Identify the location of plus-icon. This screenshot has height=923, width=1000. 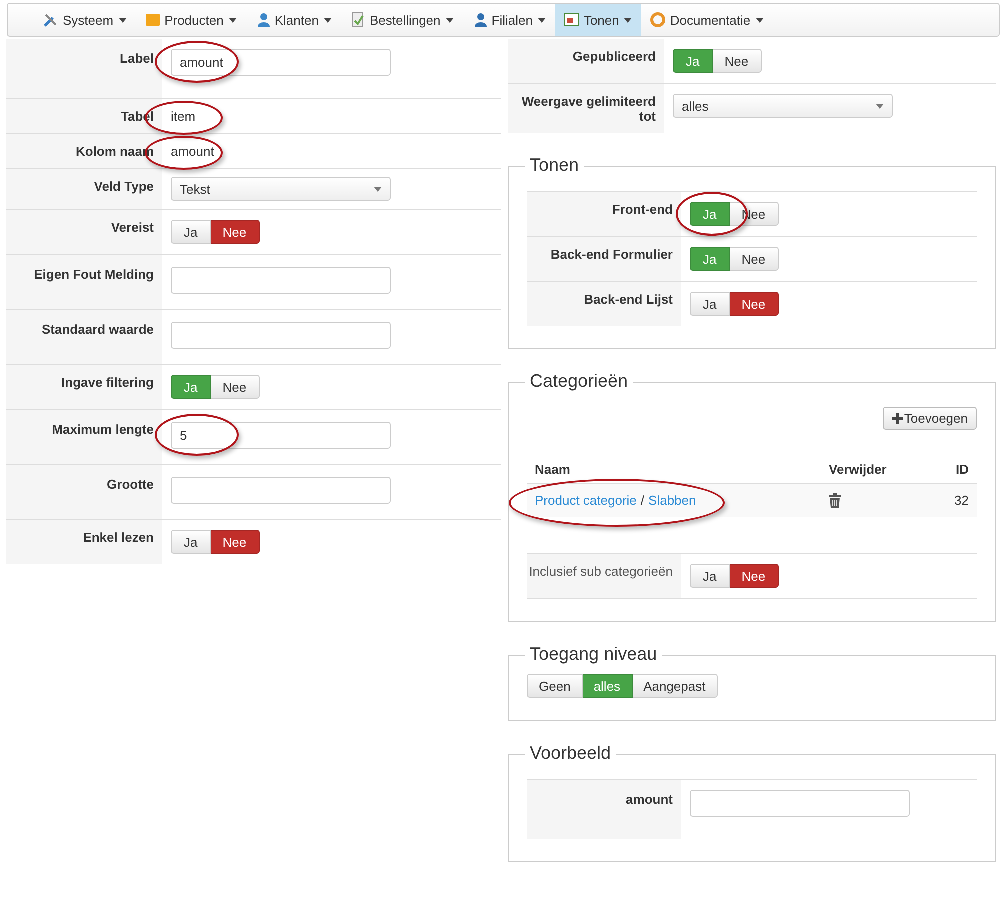
(898, 418).